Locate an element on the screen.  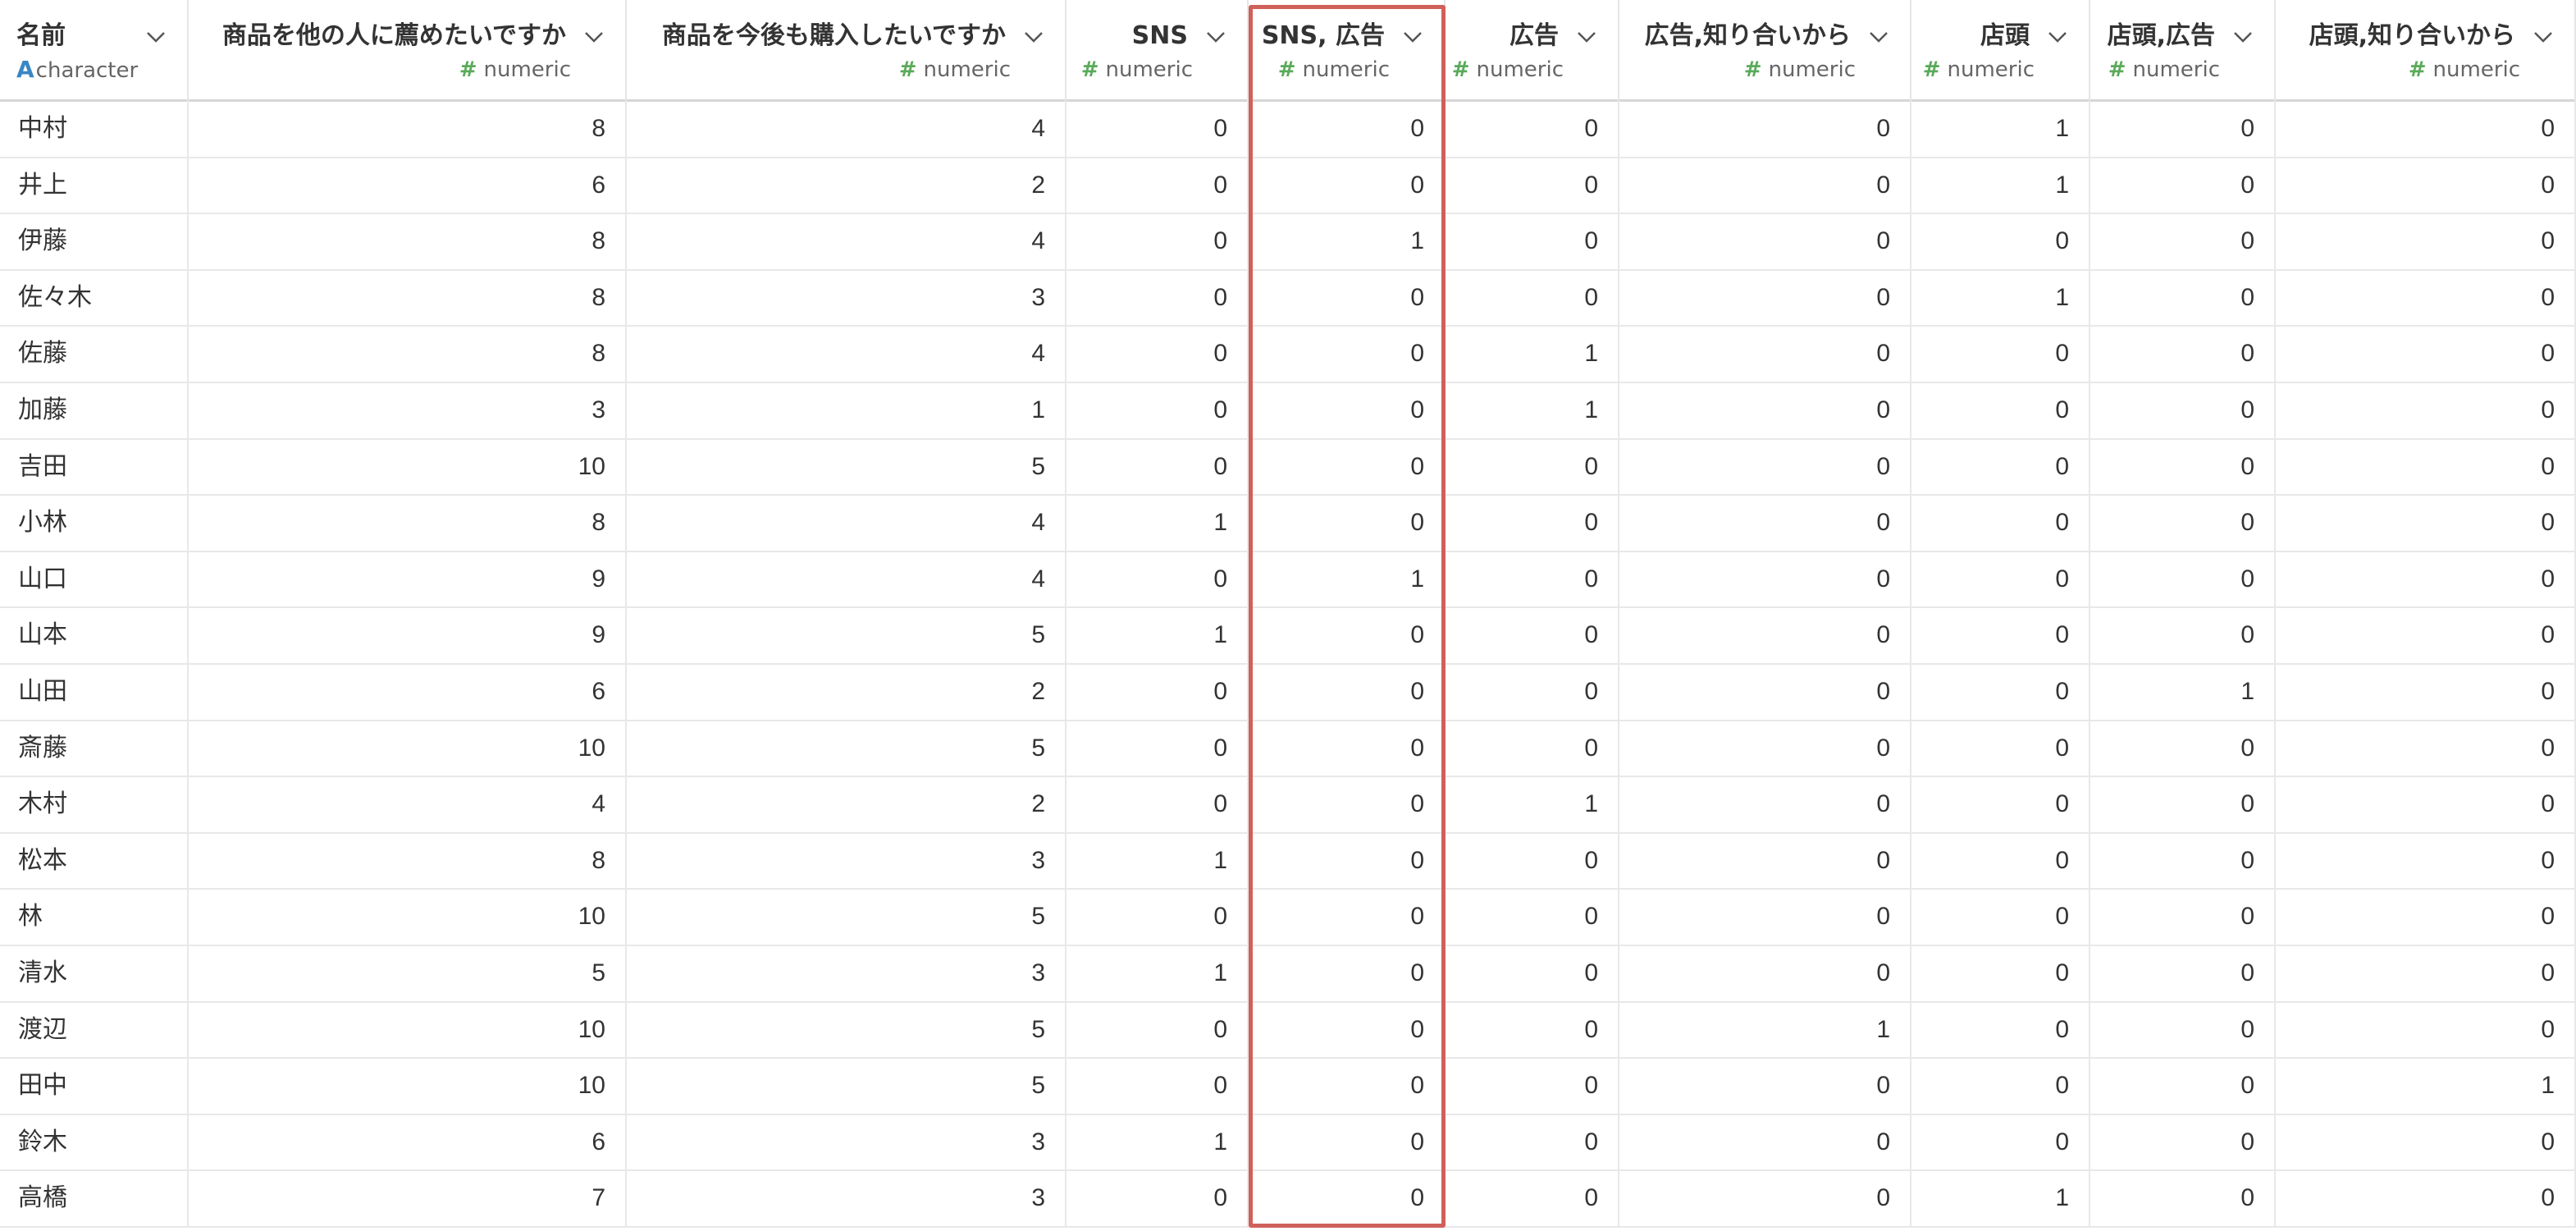
name-cell: 田中 is located at coordinates (95, 1086).